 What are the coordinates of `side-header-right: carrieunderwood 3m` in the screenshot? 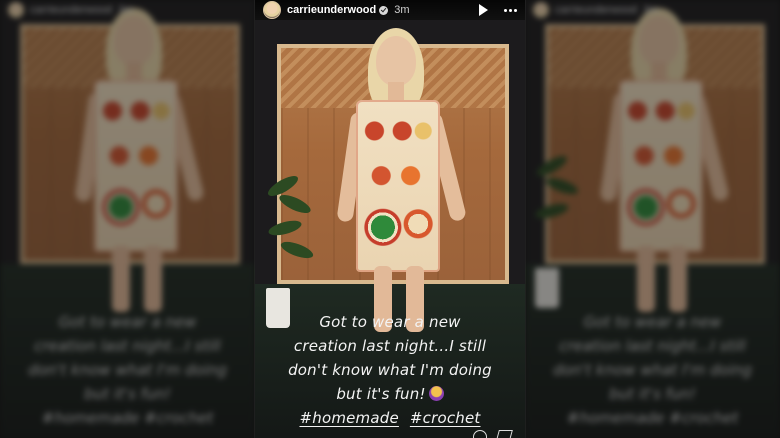 It's located at (595, 10).